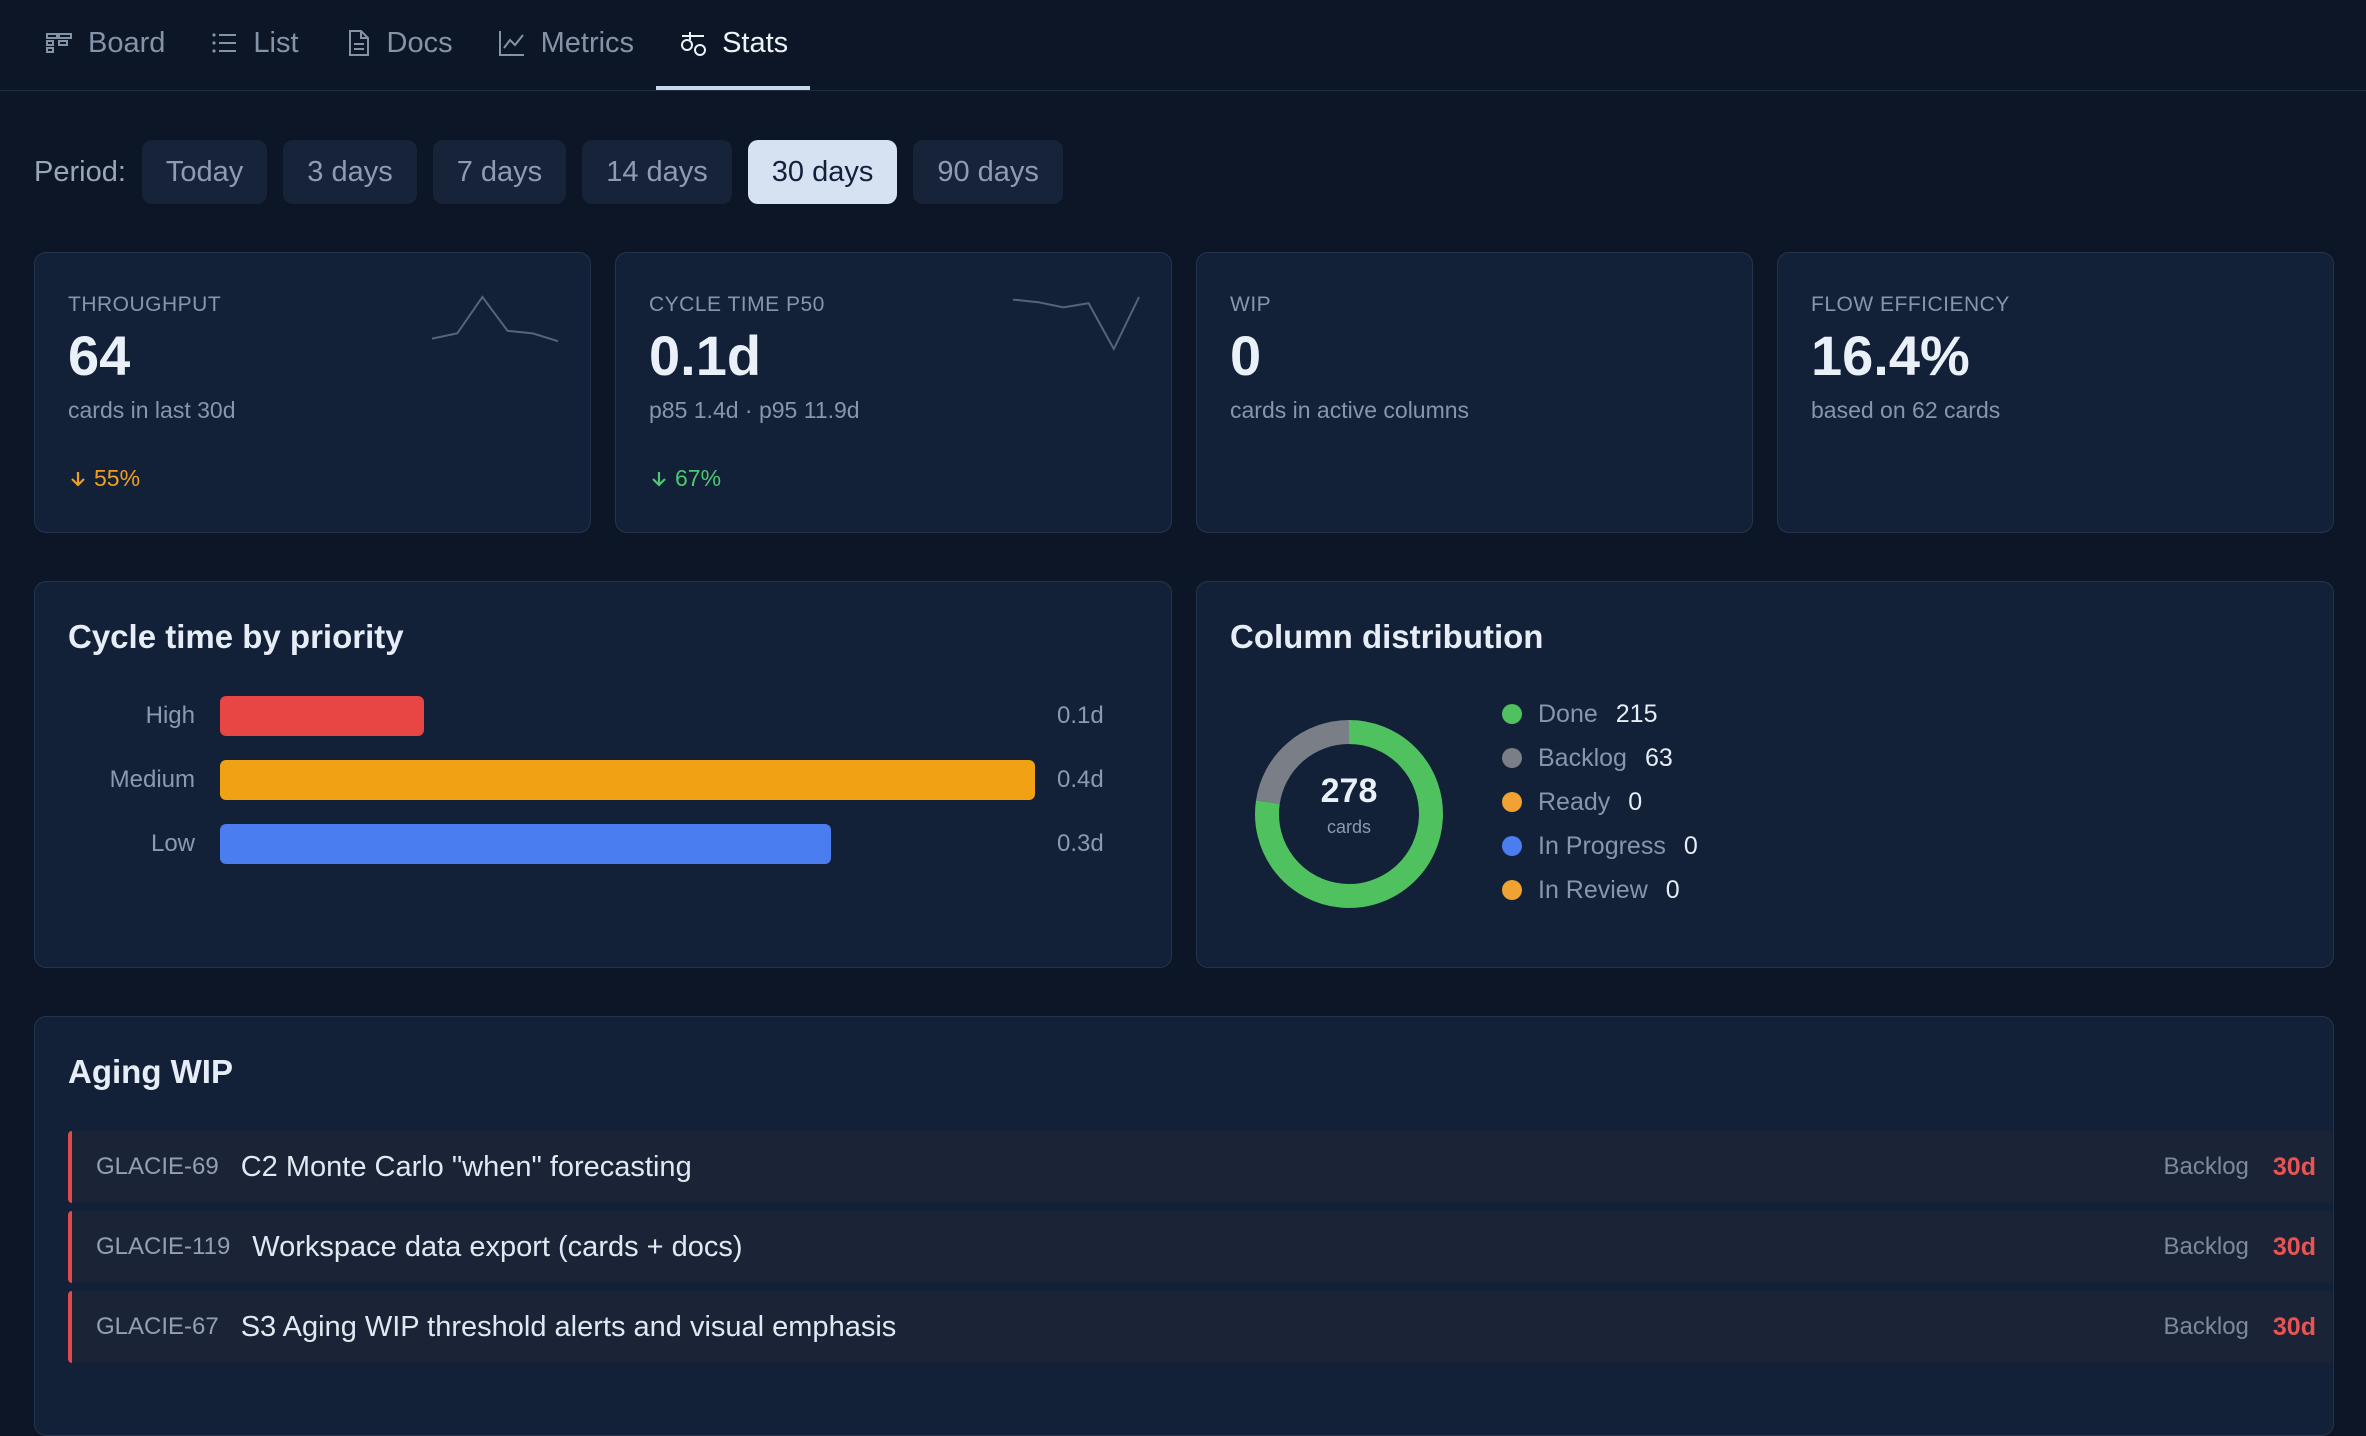 This screenshot has height=1436, width=2366. I want to click on bar-row-medium: Medium 0.4d, so click(603, 780).